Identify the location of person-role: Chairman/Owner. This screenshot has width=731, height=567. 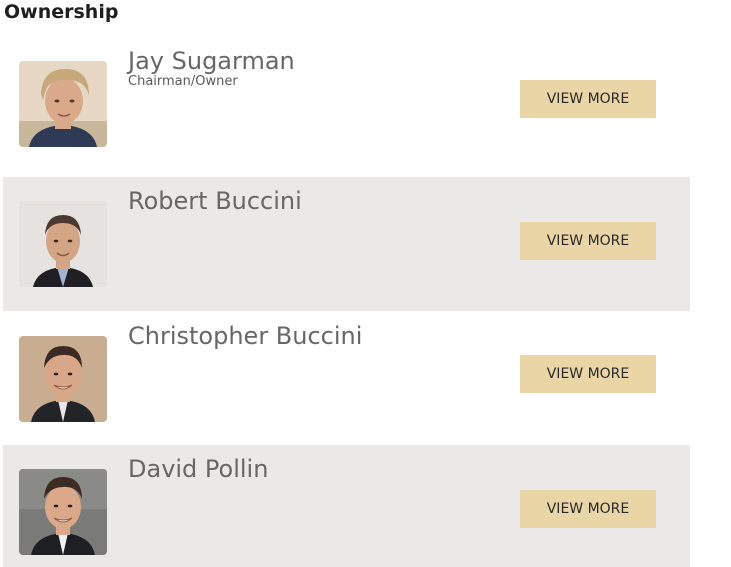
(183, 81).